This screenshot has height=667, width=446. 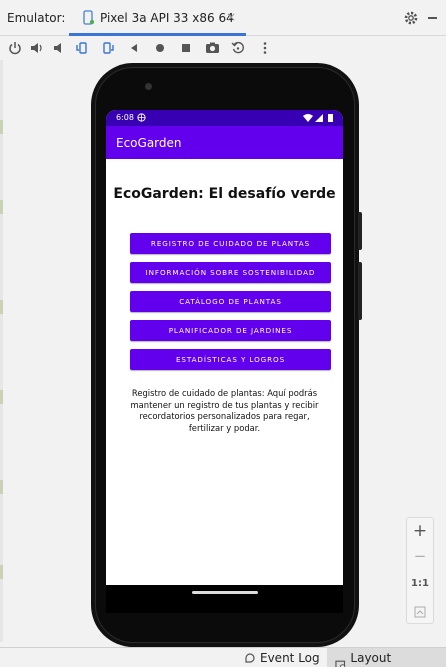 What do you see at coordinates (125, 117) in the screenshot?
I see `status-time: 6:08` at bounding box center [125, 117].